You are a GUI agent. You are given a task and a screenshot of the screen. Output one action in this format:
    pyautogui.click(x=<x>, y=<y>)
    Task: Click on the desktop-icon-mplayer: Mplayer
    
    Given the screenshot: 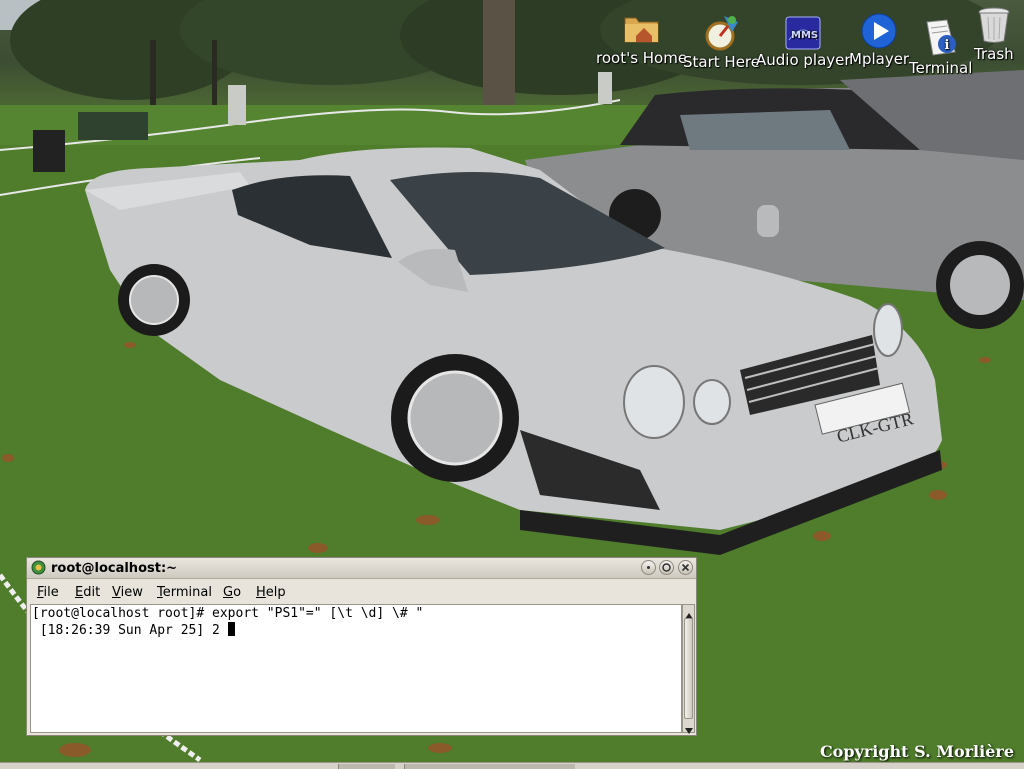 What is the action you would take?
    pyautogui.click(x=879, y=40)
    